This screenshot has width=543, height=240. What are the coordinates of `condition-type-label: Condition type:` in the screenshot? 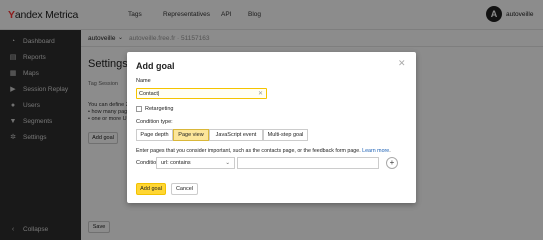 It's located at (154, 122).